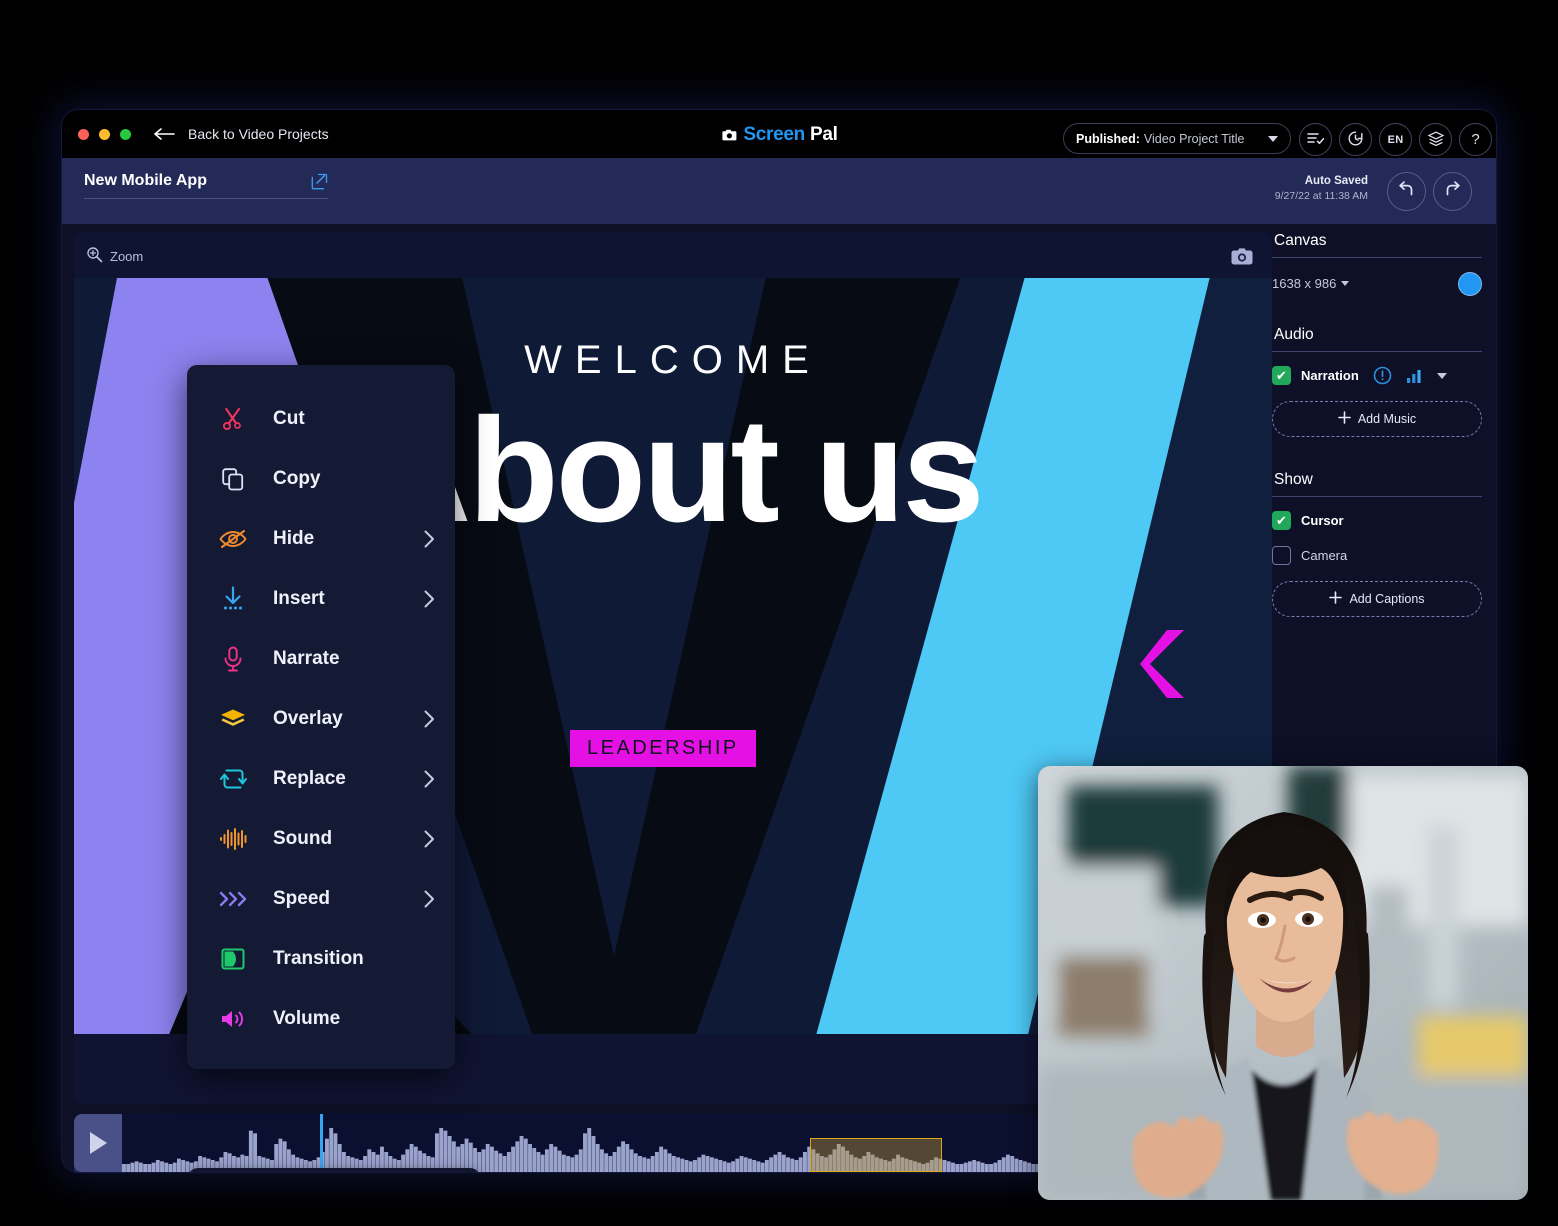 The image size is (1558, 1226). What do you see at coordinates (125, 134) in the screenshot?
I see `maximize-window-icon` at bounding box center [125, 134].